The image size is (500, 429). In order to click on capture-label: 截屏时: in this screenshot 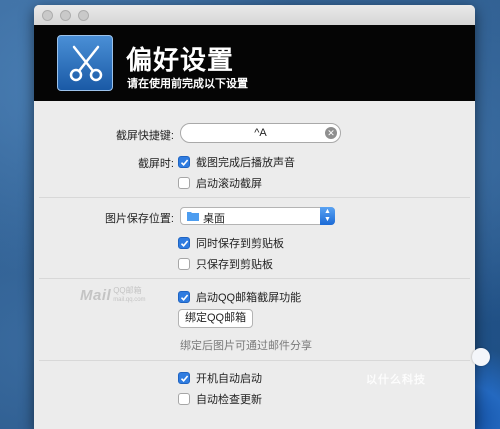, I will do `click(155, 164)`.